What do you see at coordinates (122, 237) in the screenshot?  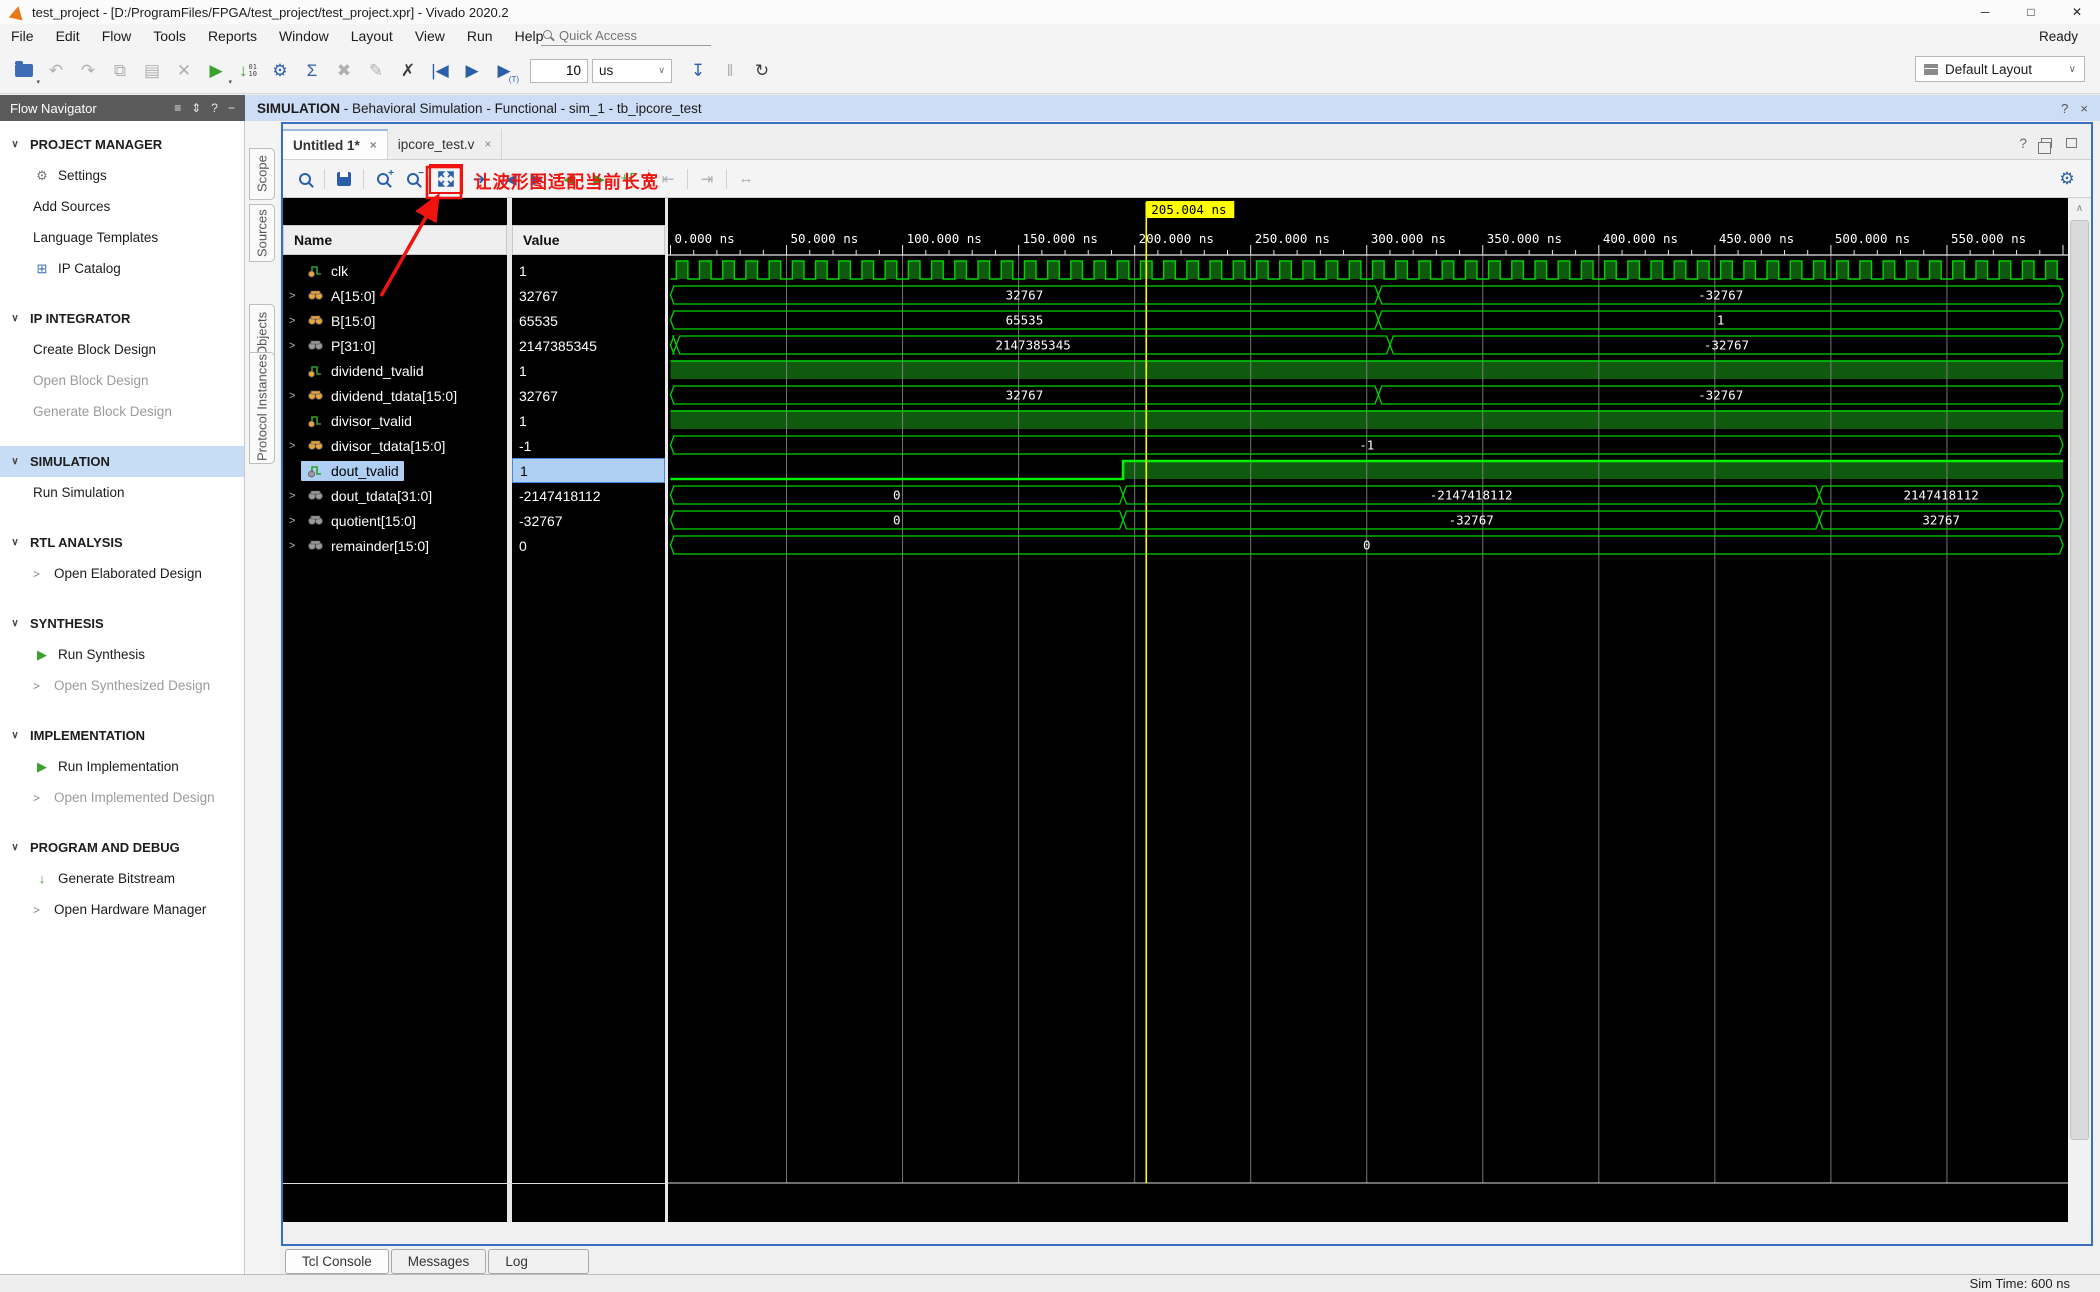 I see `sidebar-item-language-templates: Language Templates` at bounding box center [122, 237].